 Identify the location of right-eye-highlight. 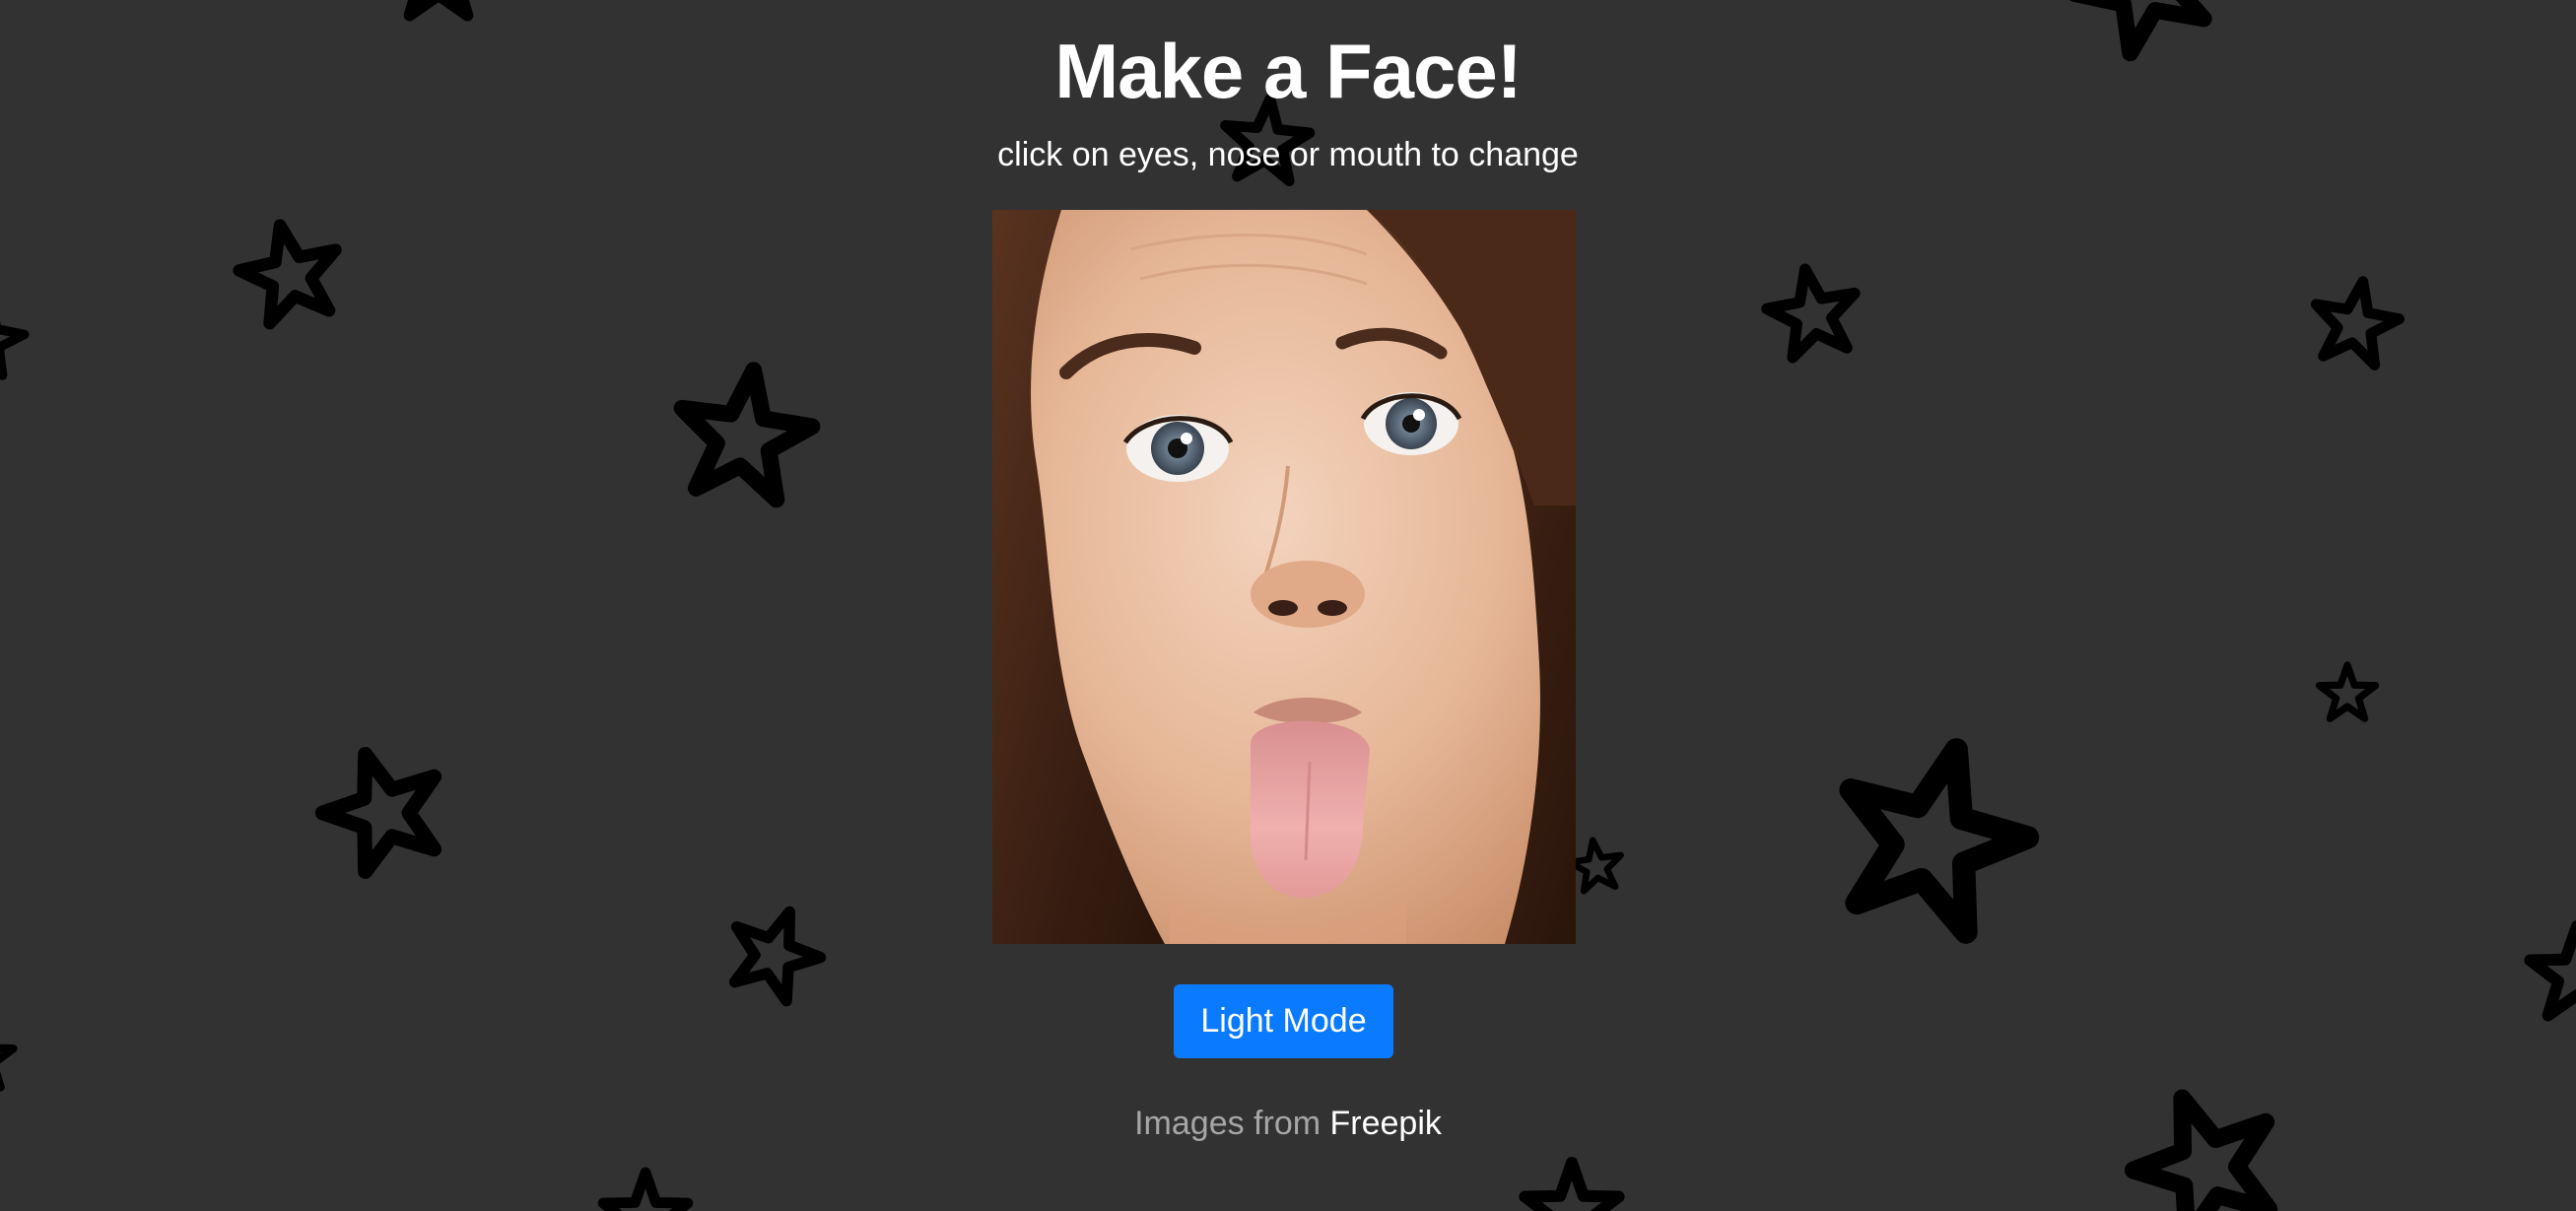
(1419, 415).